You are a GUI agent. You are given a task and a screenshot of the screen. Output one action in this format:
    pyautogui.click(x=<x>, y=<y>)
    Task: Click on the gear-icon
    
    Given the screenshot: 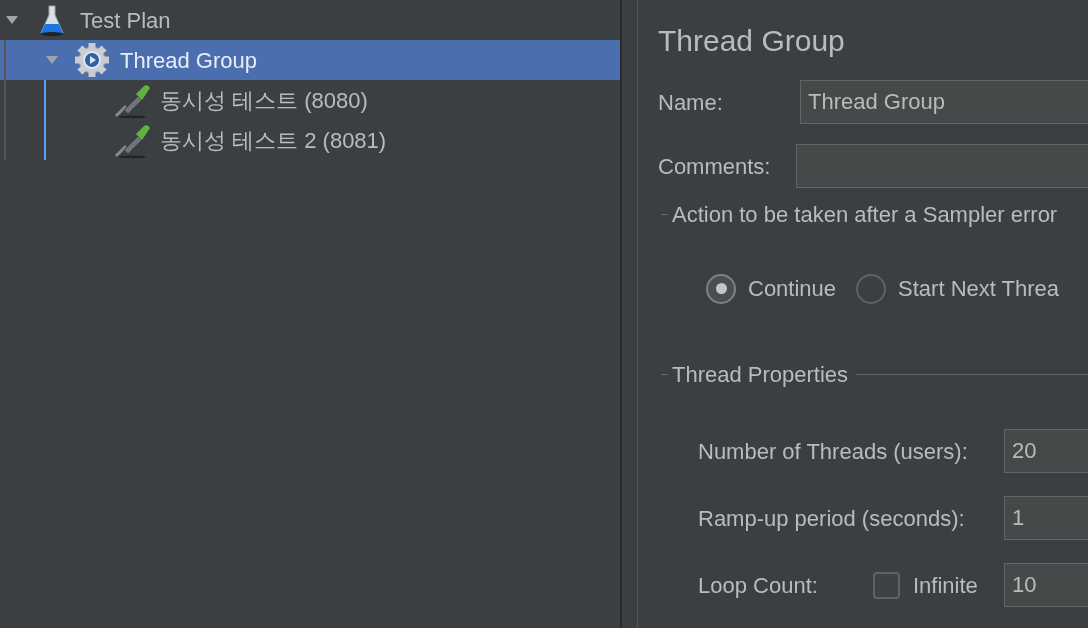 What is the action you would take?
    pyautogui.click(x=92, y=60)
    